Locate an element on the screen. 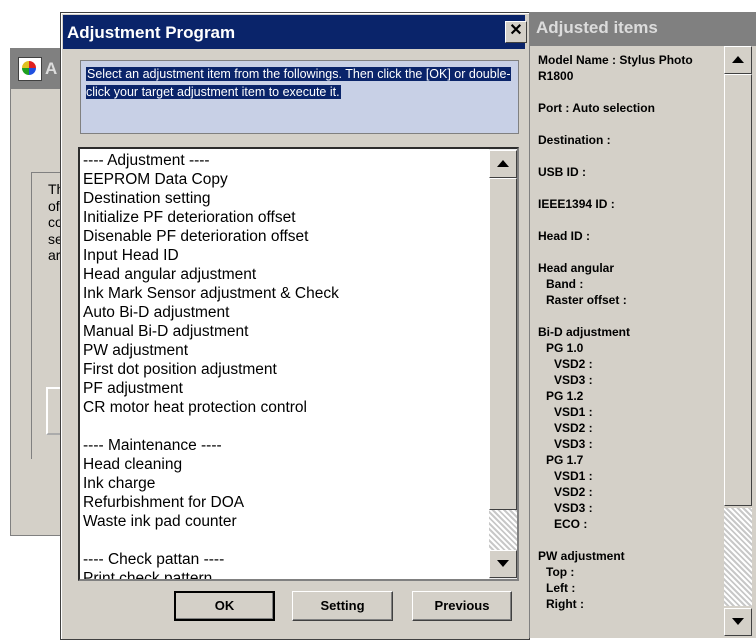 Image resolution: width=756 pixels, height=640 pixels. adjusted-item-line: Port : Auto selection is located at coordinates (596, 108).